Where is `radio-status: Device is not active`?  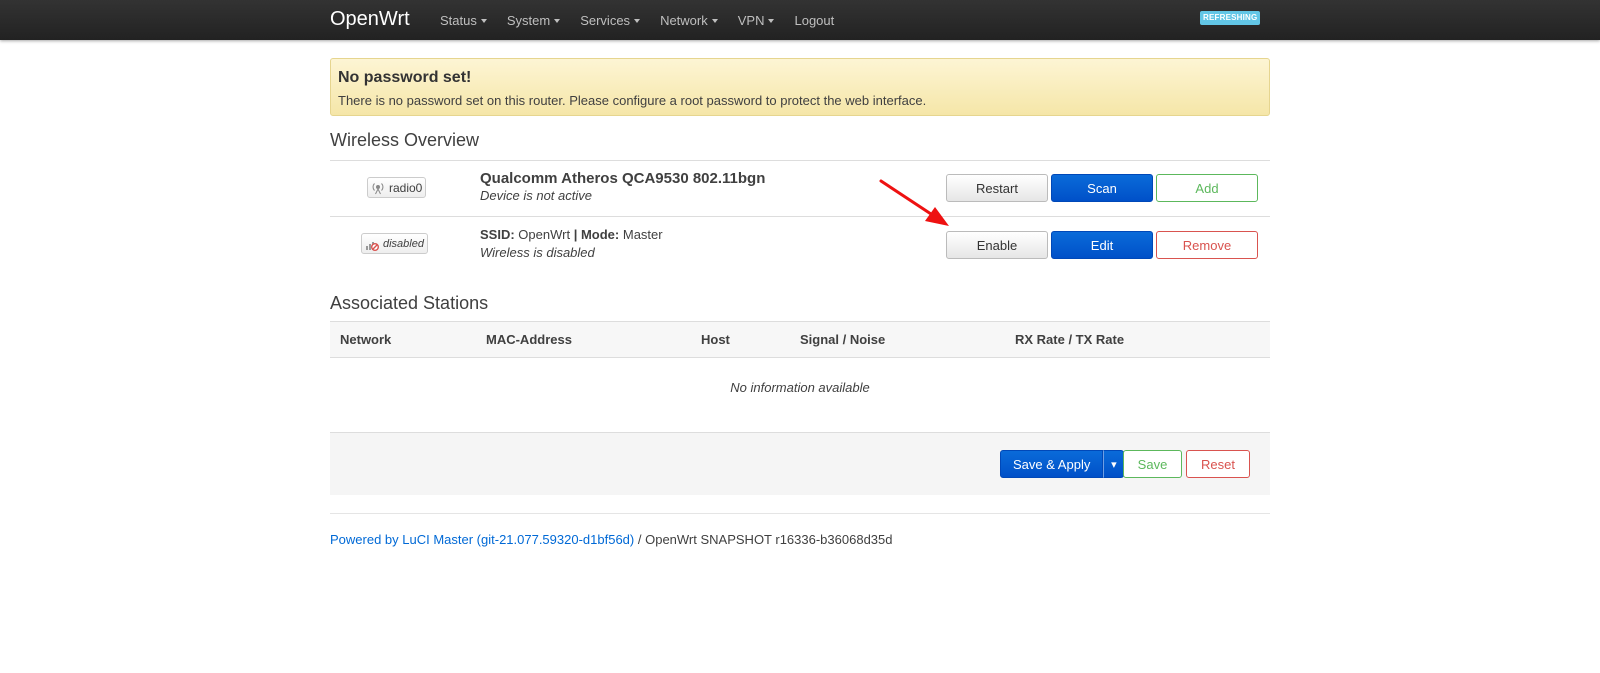 radio-status: Device is not active is located at coordinates (536, 195).